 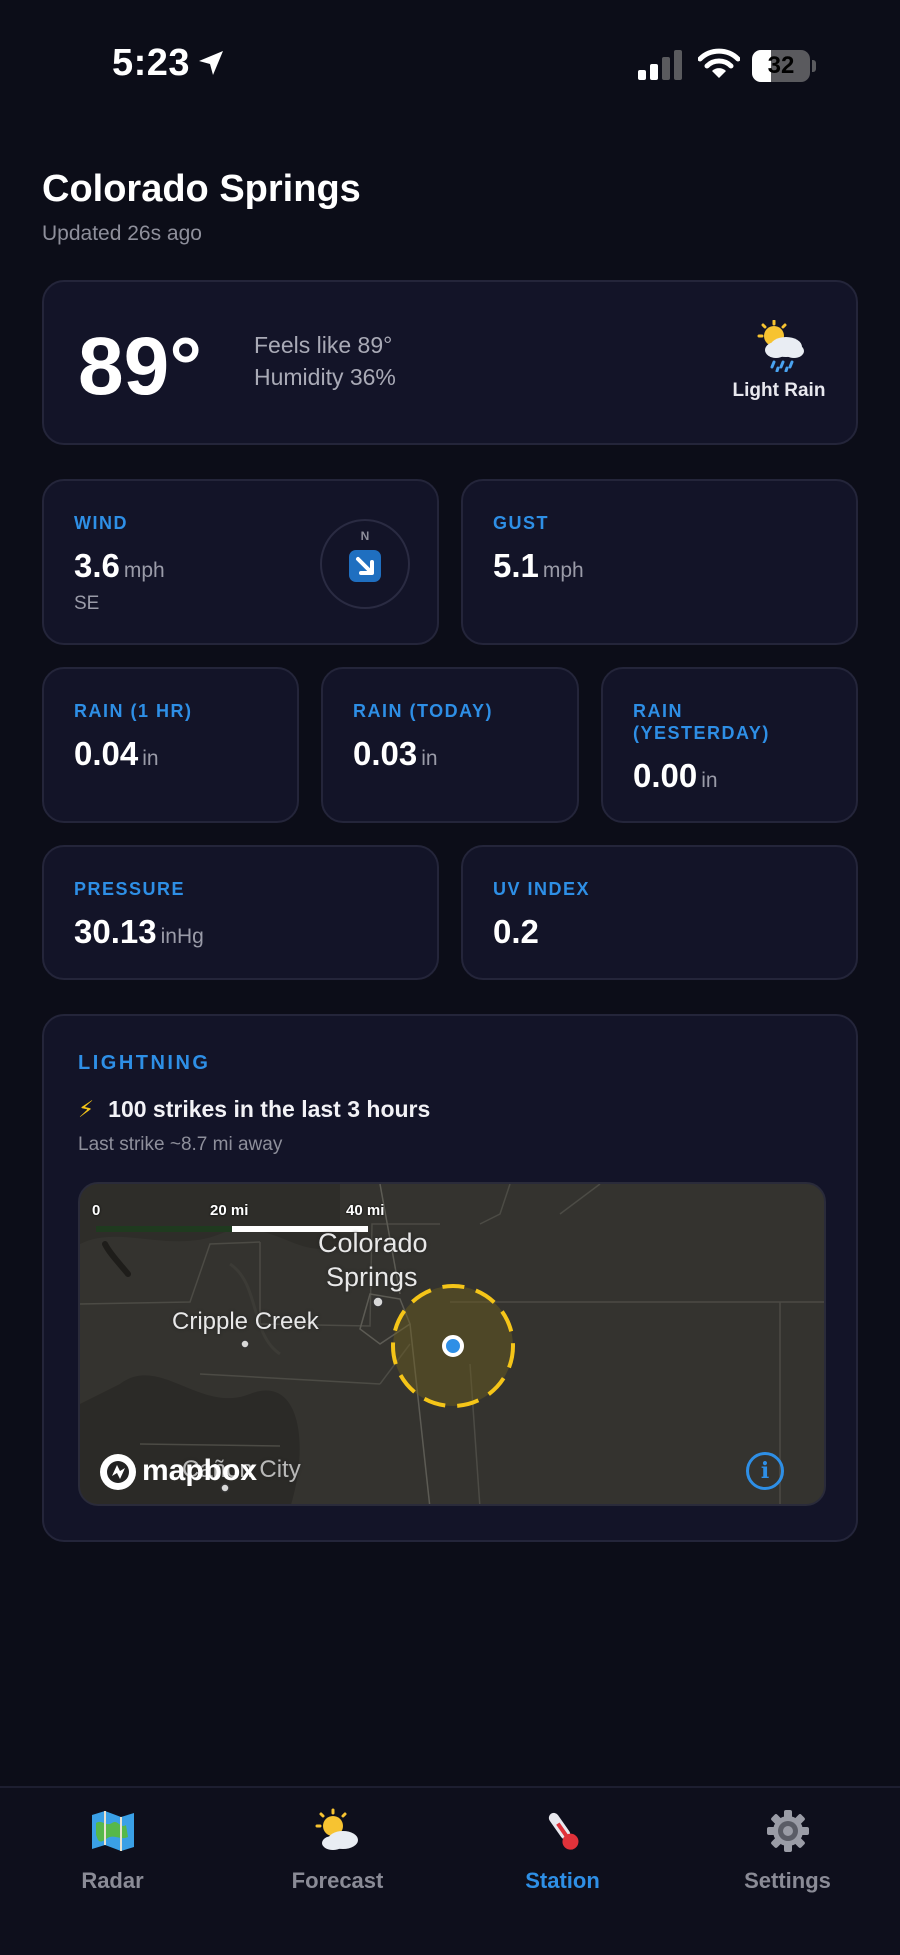 What do you see at coordinates (144, 1063) in the screenshot?
I see `lightning-label: LIGHTNING` at bounding box center [144, 1063].